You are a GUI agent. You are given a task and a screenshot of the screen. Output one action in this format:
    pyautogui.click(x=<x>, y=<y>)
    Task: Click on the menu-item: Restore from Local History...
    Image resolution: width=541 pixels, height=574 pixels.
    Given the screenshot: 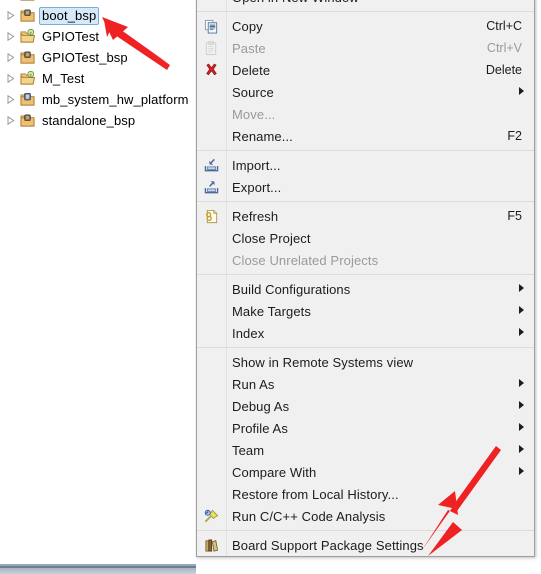 What is the action you would take?
    pyautogui.click(x=365, y=494)
    